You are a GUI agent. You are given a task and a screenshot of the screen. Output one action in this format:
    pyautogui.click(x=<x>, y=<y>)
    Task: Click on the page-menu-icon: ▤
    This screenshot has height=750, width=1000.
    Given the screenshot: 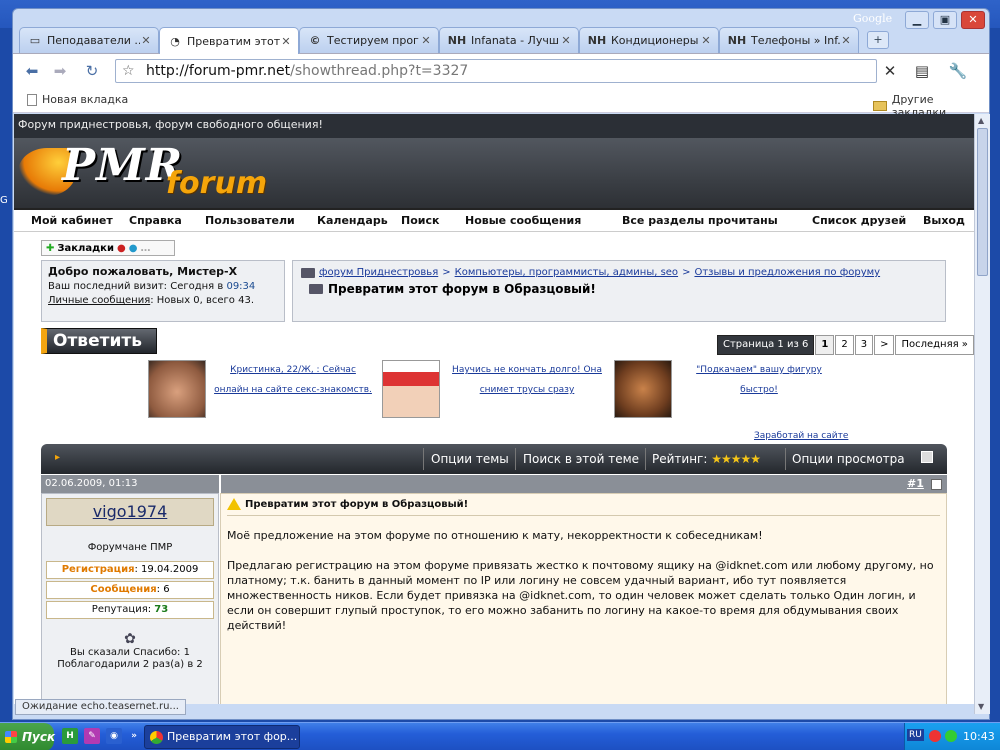 What is the action you would take?
    pyautogui.click(x=922, y=71)
    